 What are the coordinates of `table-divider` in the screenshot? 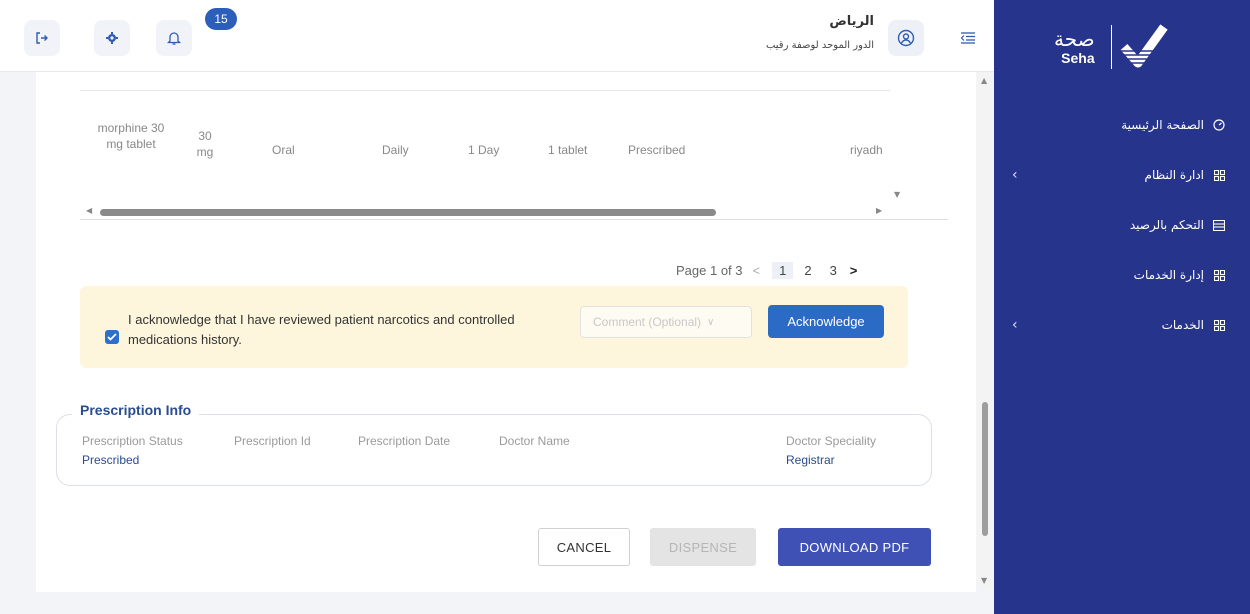 It's located at (485, 90).